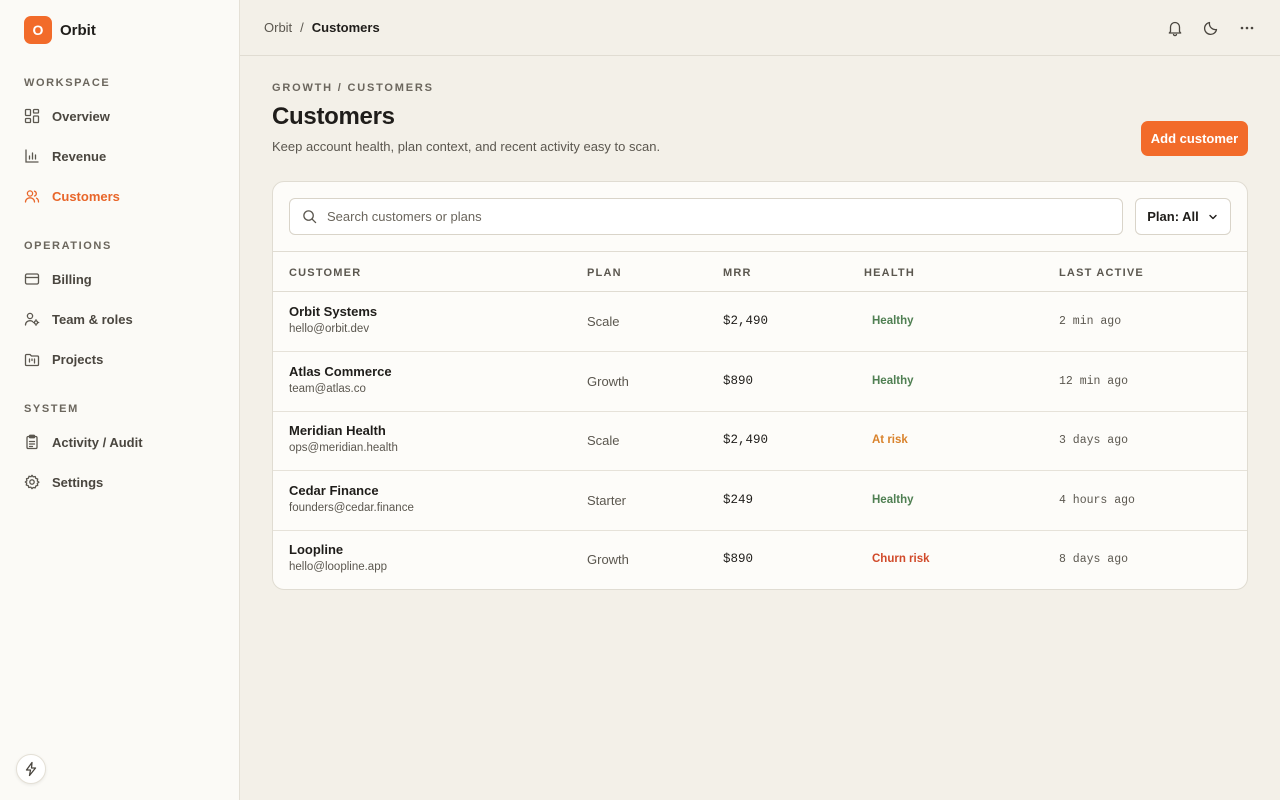  Describe the element at coordinates (353, 88) in the screenshot. I see `page-eyebrow: GROWTH / CUSTOMERS` at that location.